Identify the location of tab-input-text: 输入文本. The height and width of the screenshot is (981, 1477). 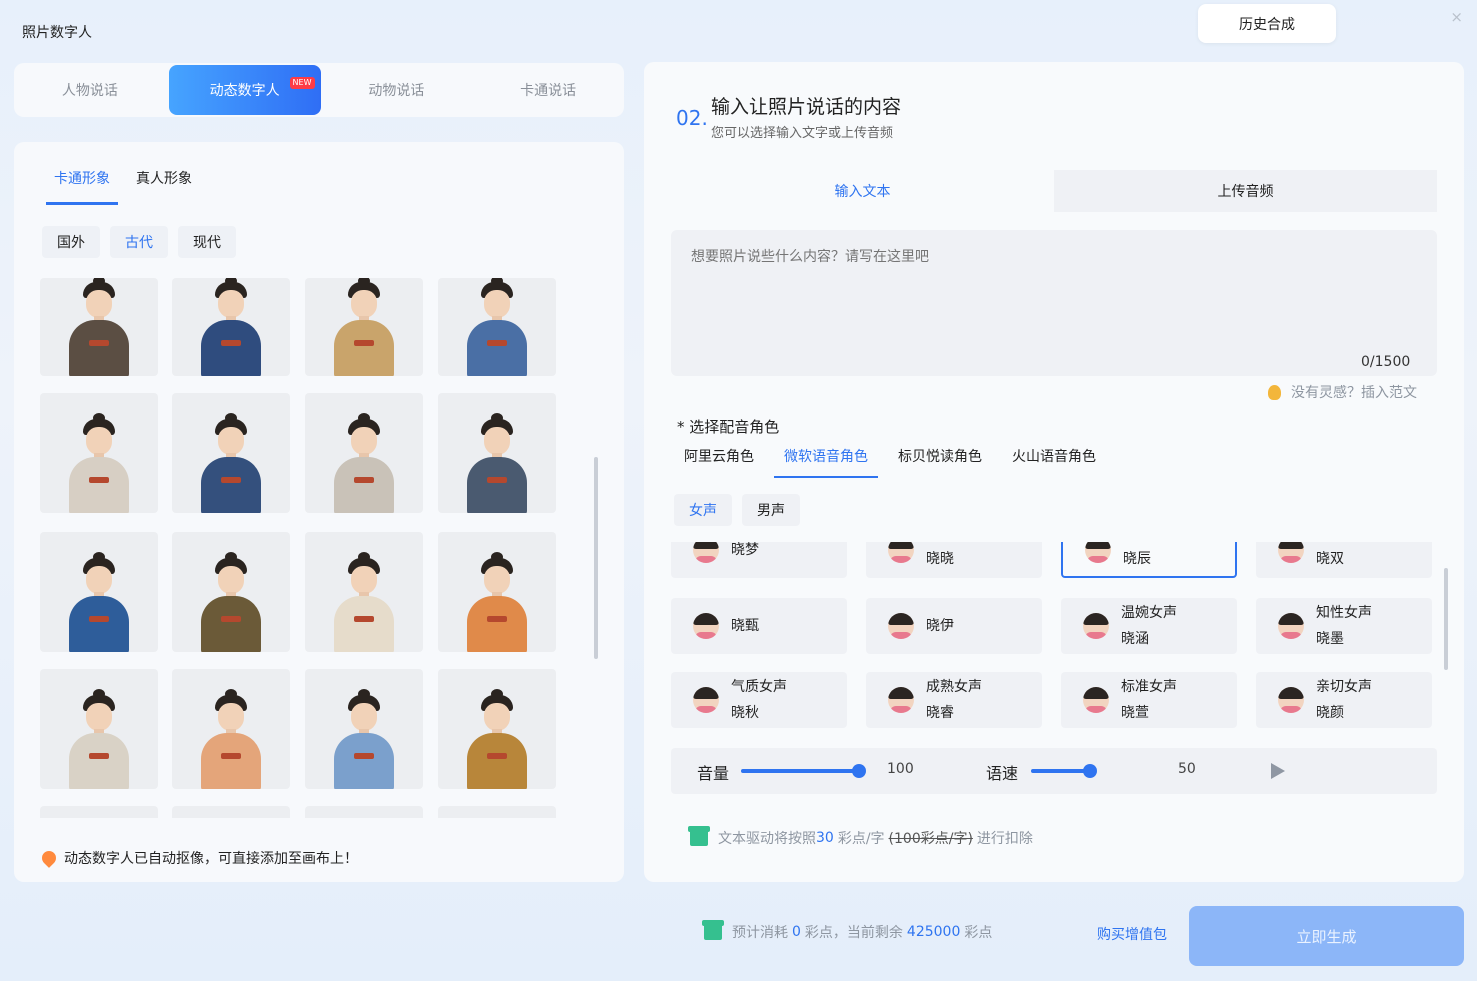
(862, 191).